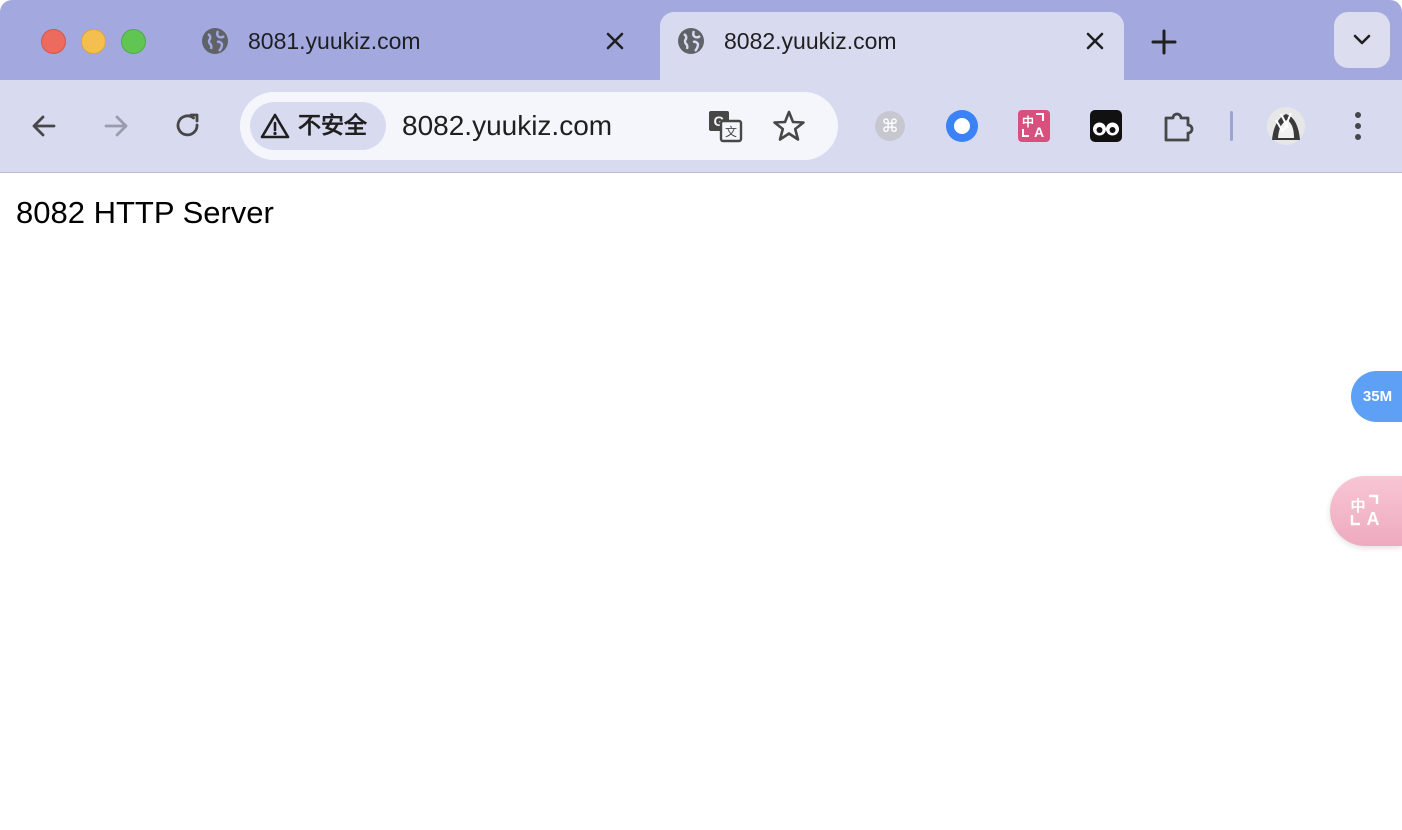 This screenshot has width=1402, height=830. Describe the element at coordinates (1376, 396) in the screenshot. I see `memory-badge: 35M` at that location.